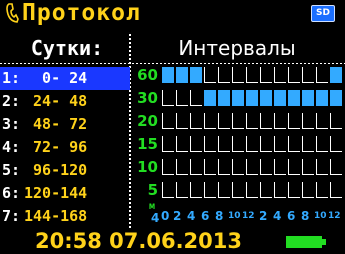 This screenshot has height=254, width=345. Describe the element at coordinates (305, 216) in the screenshot. I see `x-axis-label: 8` at that location.